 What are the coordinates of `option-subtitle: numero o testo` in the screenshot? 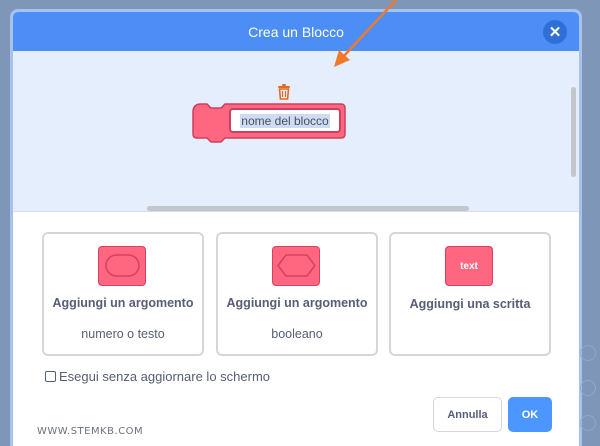 It's located at (123, 334).